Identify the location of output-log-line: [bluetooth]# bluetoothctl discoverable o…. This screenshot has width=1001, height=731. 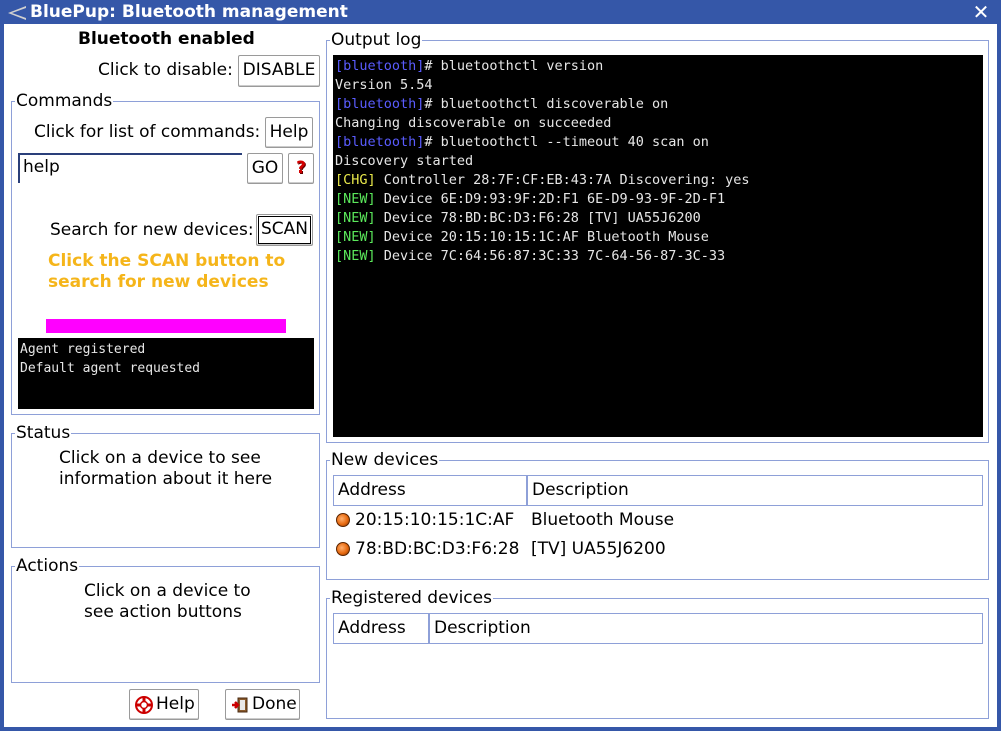
(658, 104).